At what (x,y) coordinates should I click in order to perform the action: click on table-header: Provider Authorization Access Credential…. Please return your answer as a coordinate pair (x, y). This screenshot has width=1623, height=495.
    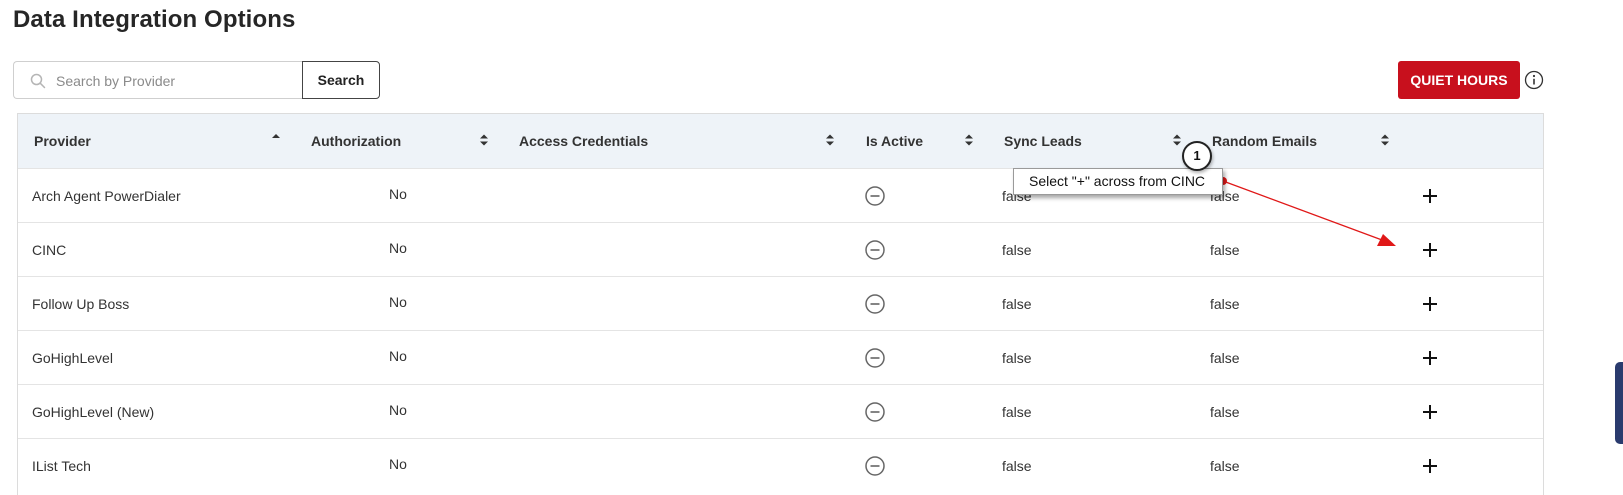
    Looking at the image, I should click on (780, 141).